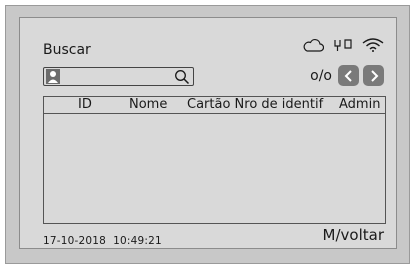  I want to click on column-header-id: ID, so click(85, 104).